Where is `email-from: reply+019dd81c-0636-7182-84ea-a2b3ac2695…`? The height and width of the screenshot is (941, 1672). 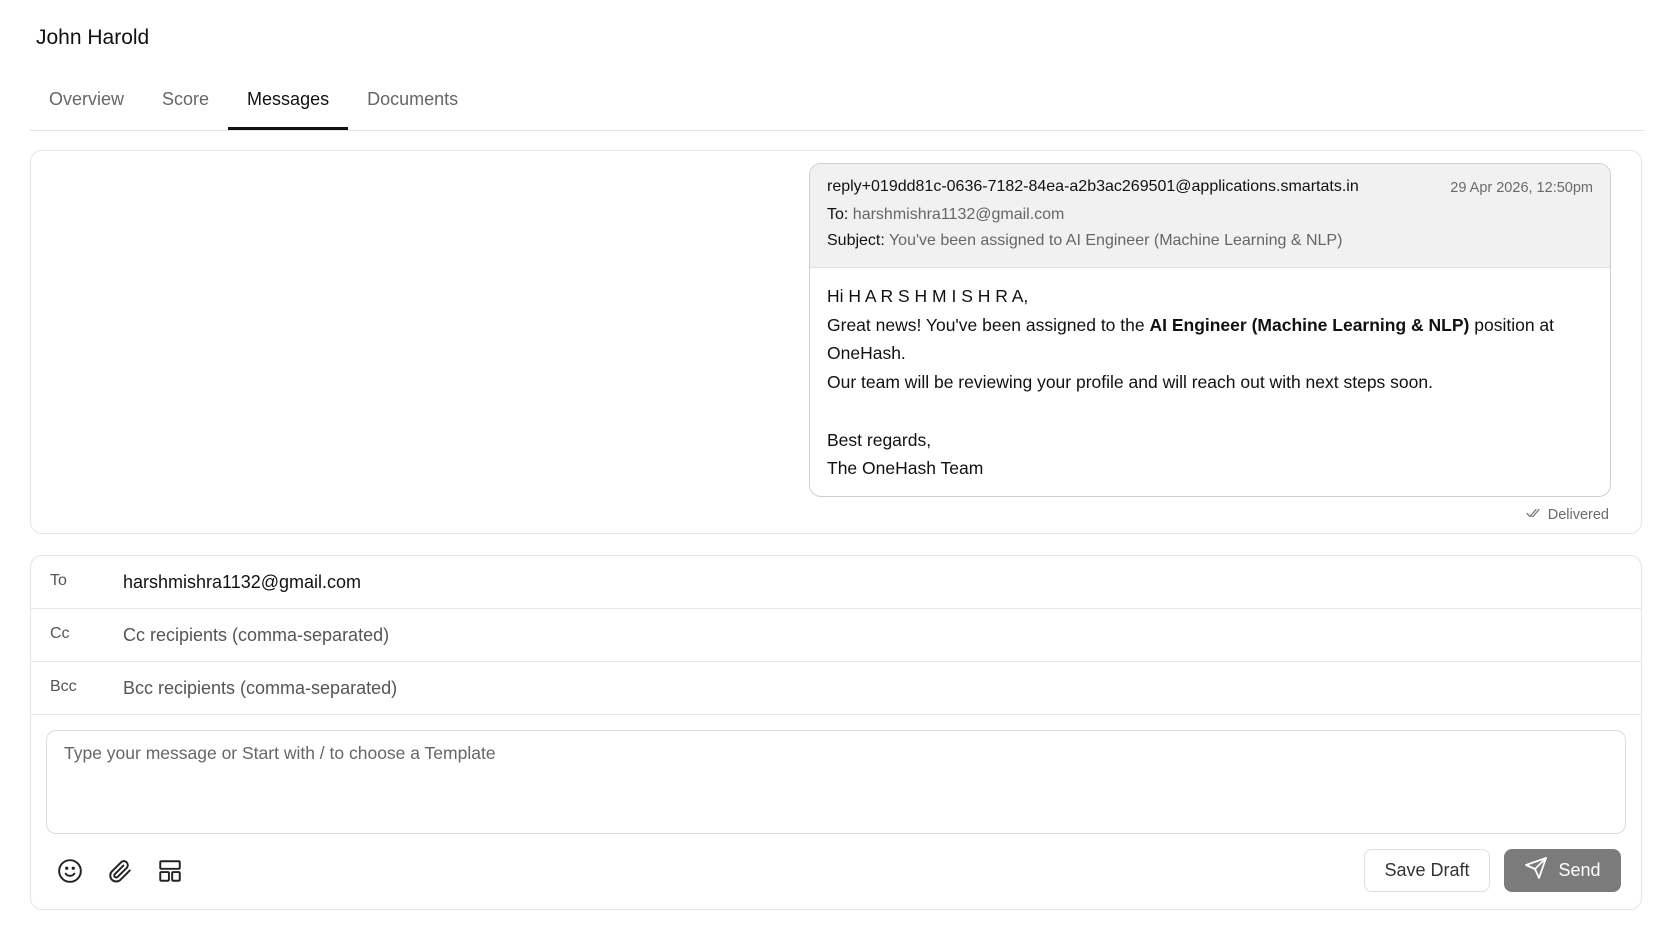 email-from: reply+019dd81c-0636-7182-84ea-a2b3ac2695… is located at coordinates (1093, 186).